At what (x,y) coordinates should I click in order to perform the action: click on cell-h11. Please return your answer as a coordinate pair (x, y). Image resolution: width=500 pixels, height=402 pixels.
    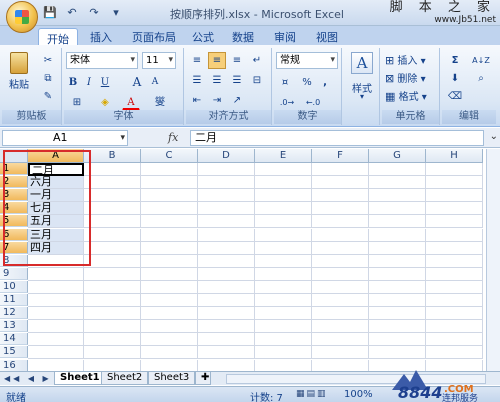
    Looking at the image, I should click on (454, 301).